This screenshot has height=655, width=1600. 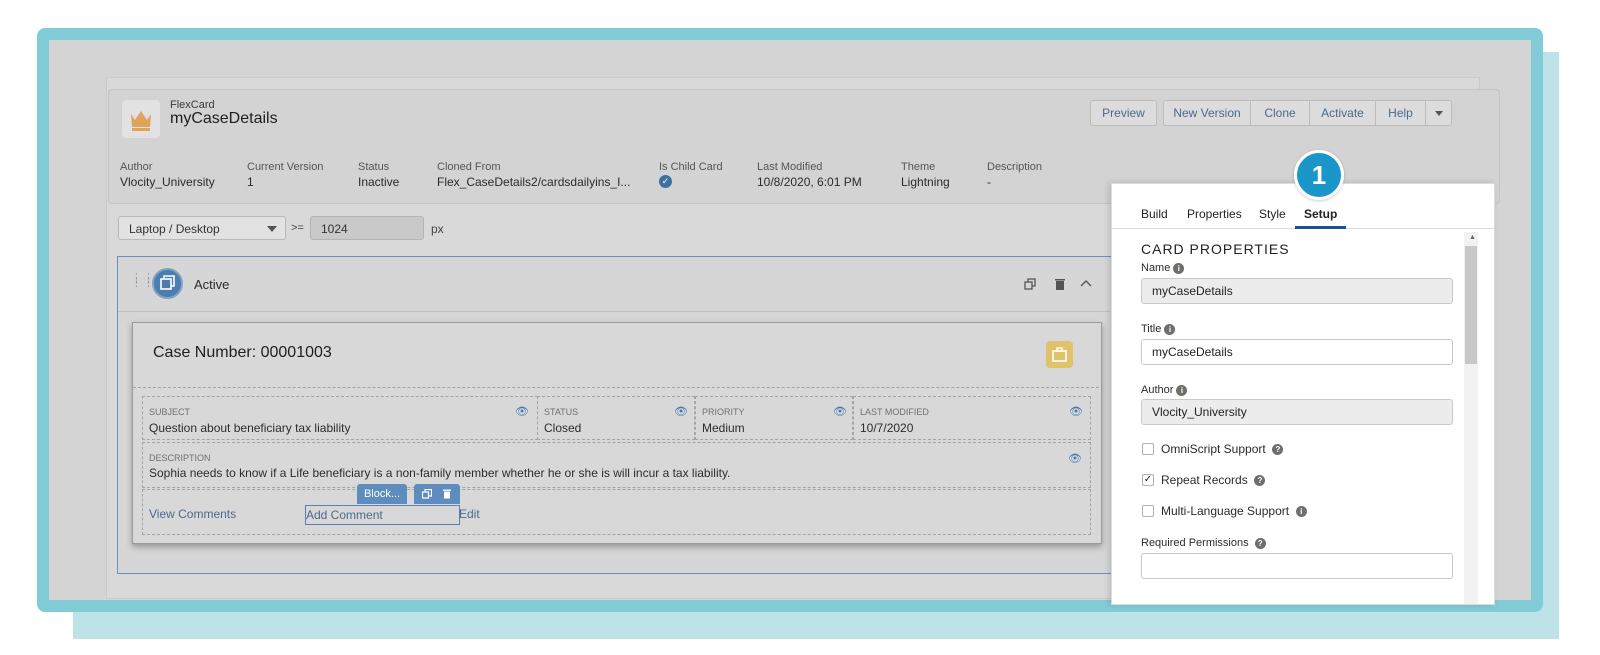 What do you see at coordinates (1471, 418) in the screenshot?
I see `scrollbar-track: ▲` at bounding box center [1471, 418].